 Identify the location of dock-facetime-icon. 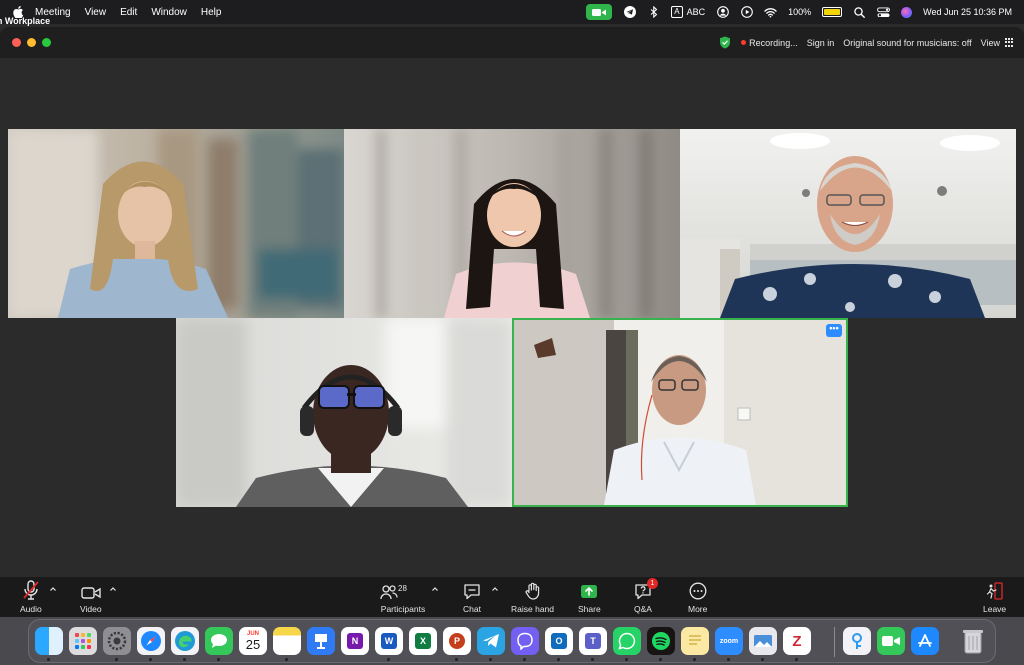
(891, 641).